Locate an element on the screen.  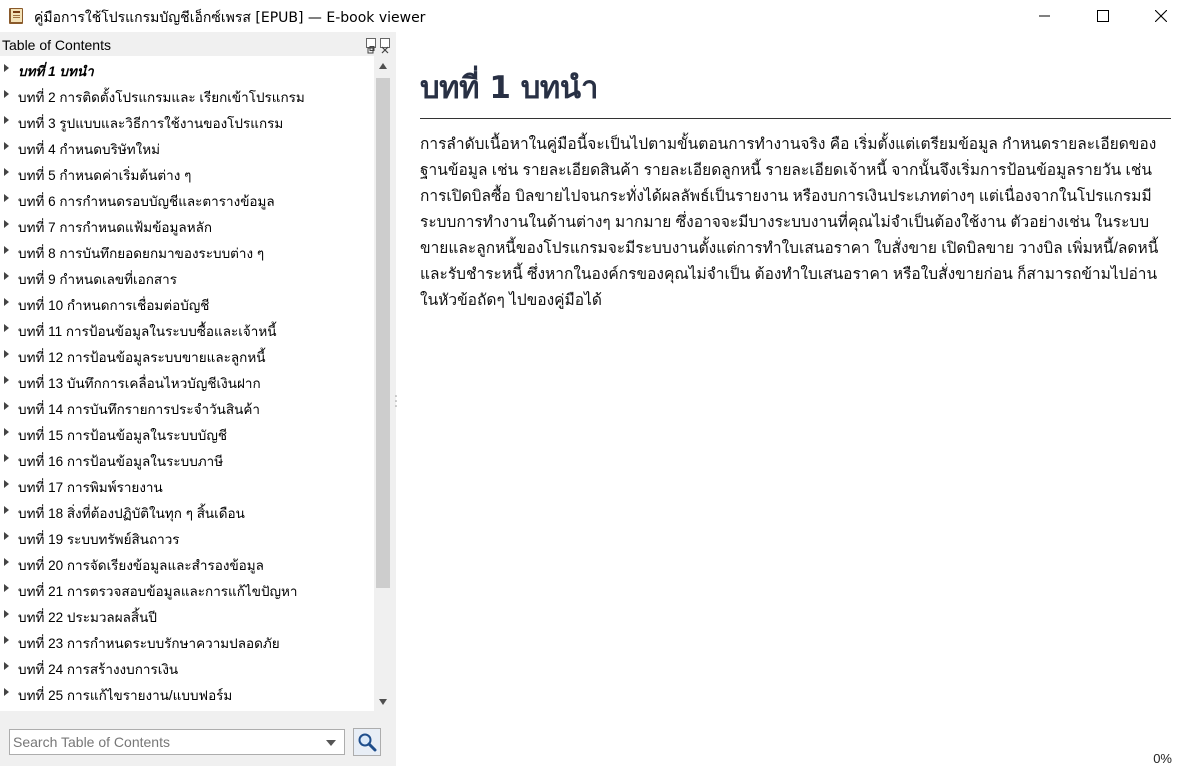
toc-item: บทที่ 19 ระบบทรัพย์สินถาวร is located at coordinates (187, 537).